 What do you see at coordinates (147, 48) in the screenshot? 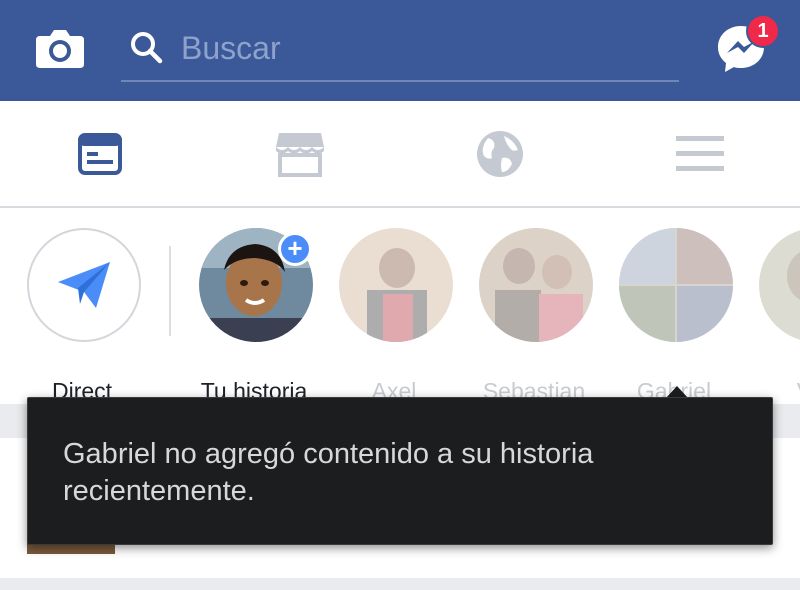
I see `search-icon` at bounding box center [147, 48].